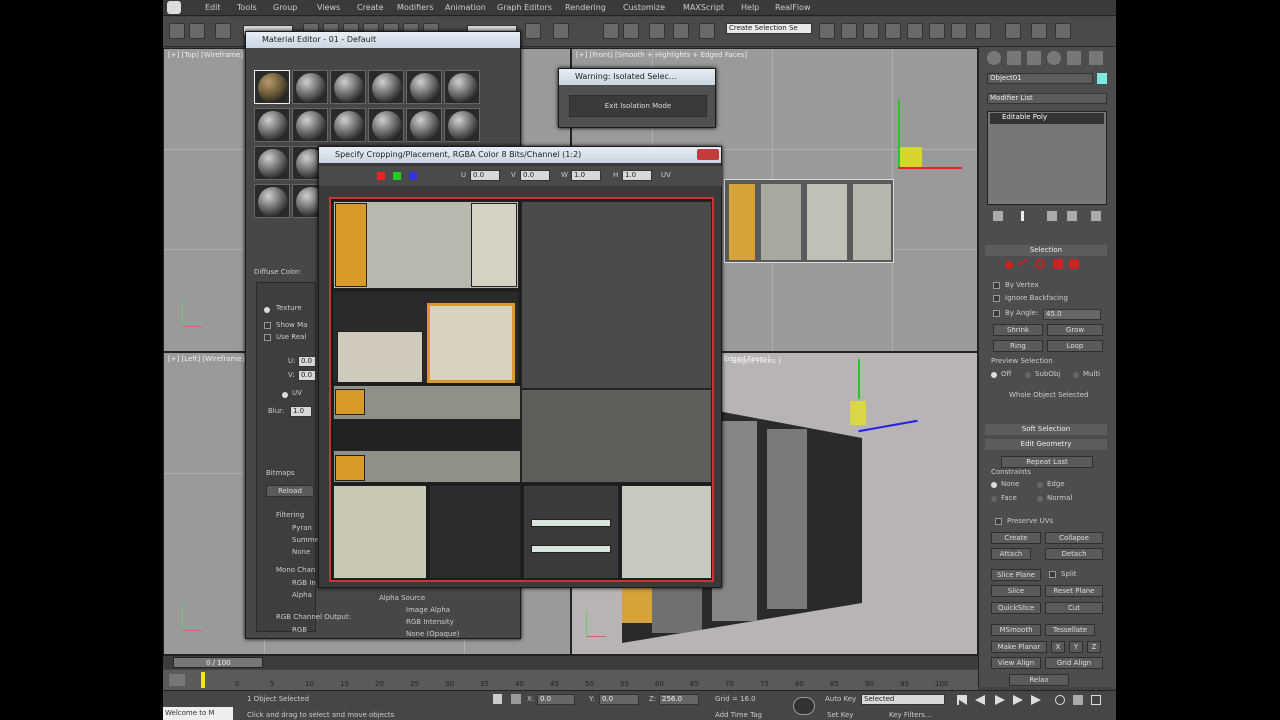 The width and height of the screenshot is (1280, 720). I want to click on front-view-mesh, so click(809, 221).